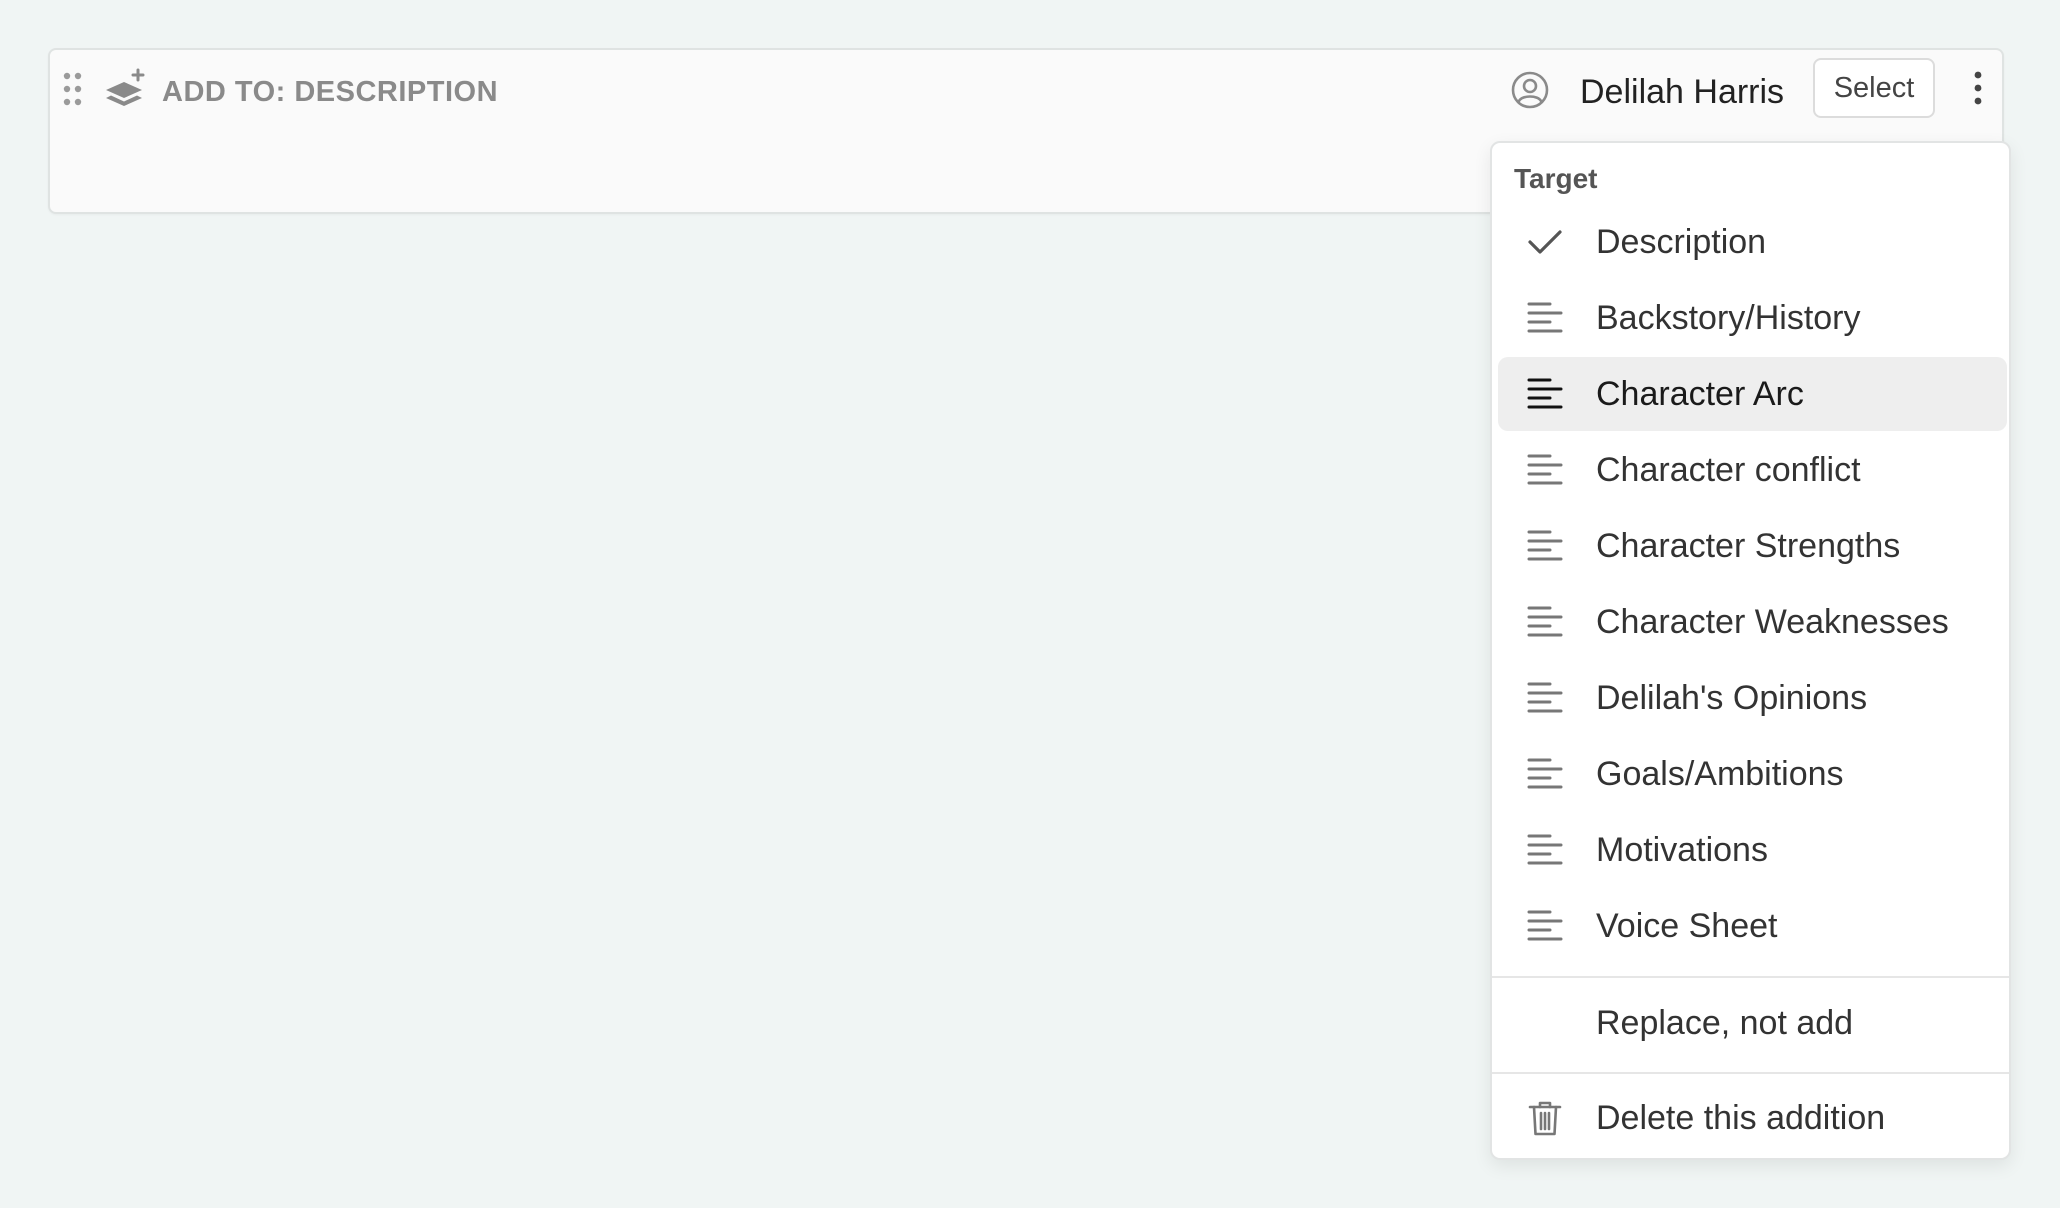  What do you see at coordinates (125, 87) in the screenshot?
I see `layers-plus-icon` at bounding box center [125, 87].